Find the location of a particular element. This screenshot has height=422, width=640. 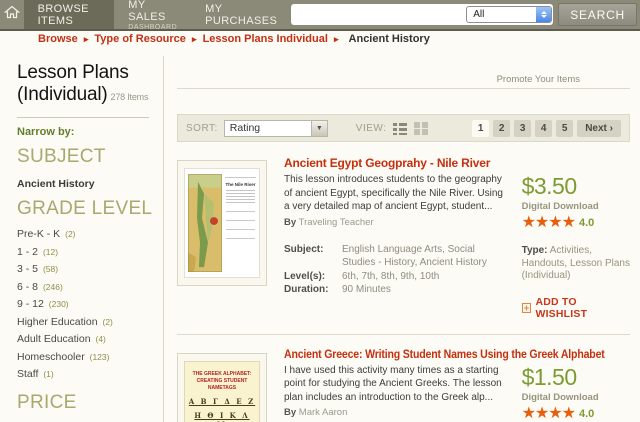

items-count: 278 Items is located at coordinates (129, 97).